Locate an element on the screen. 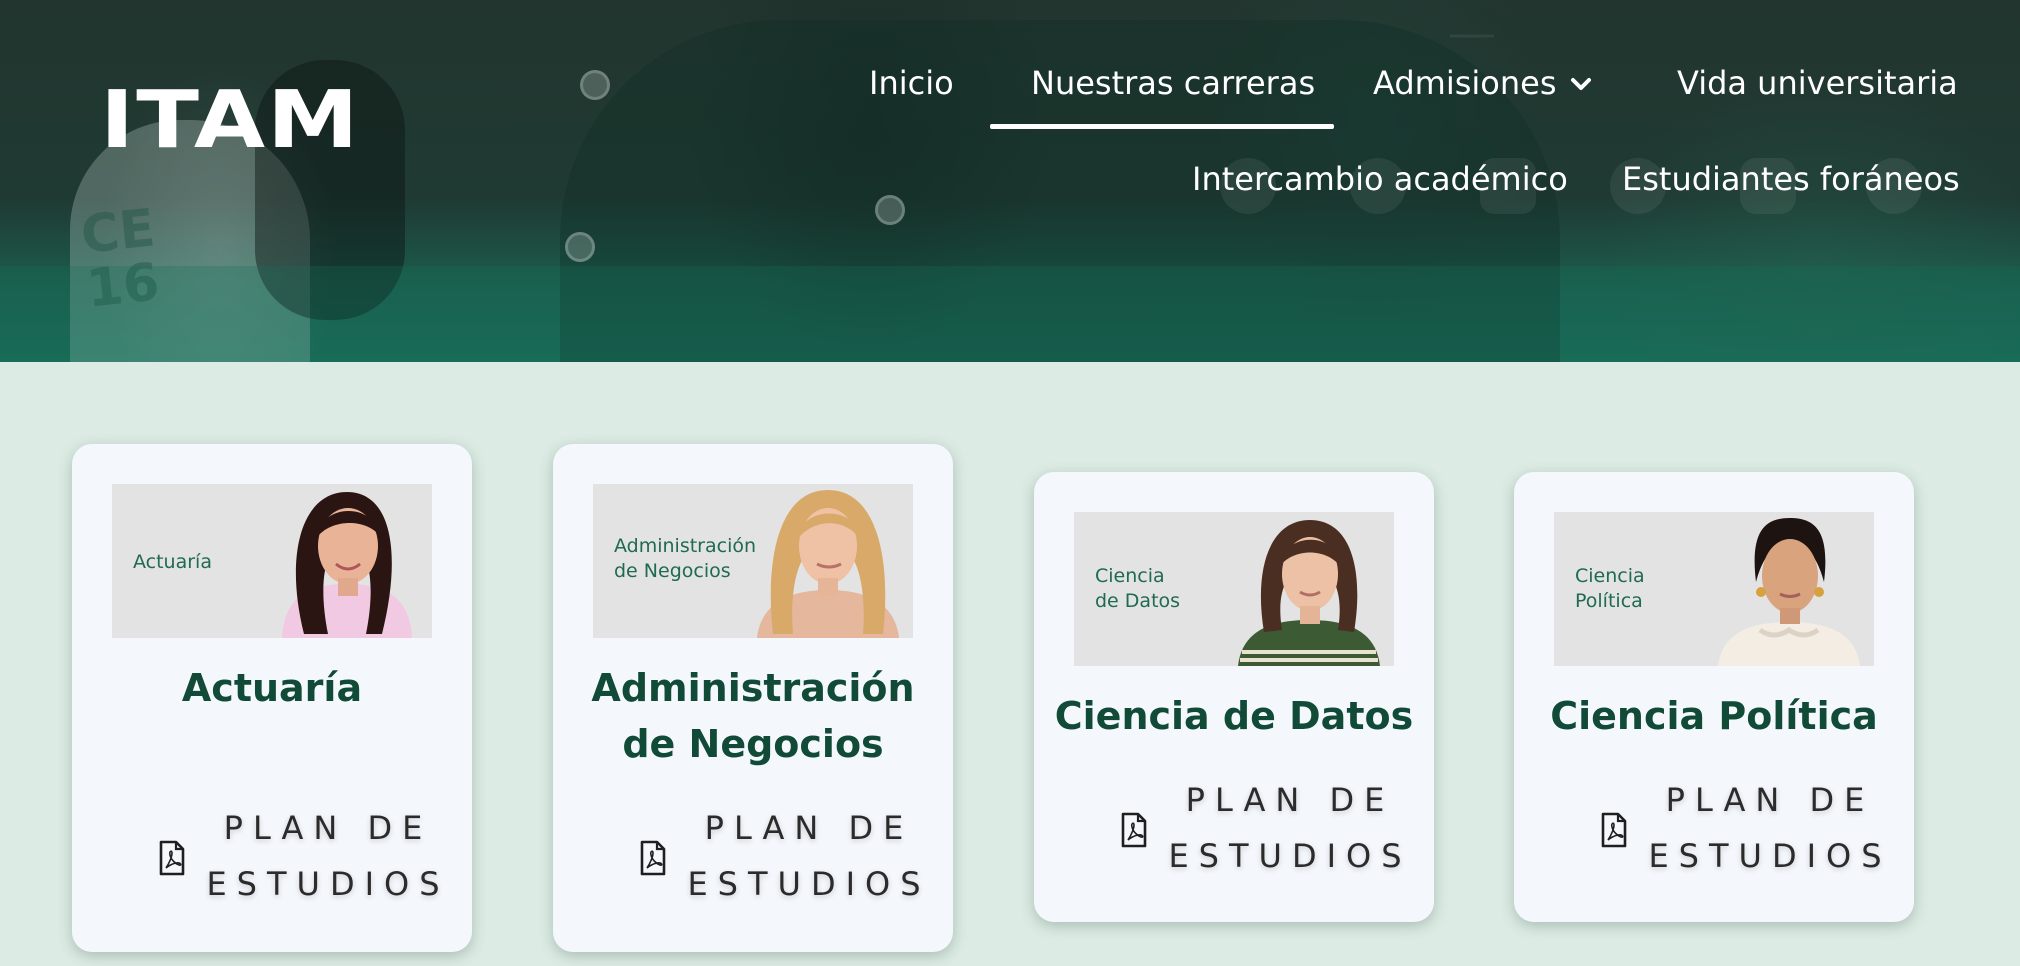 The image size is (2020, 966). program-thumbnail: Actuaría is located at coordinates (272, 561).